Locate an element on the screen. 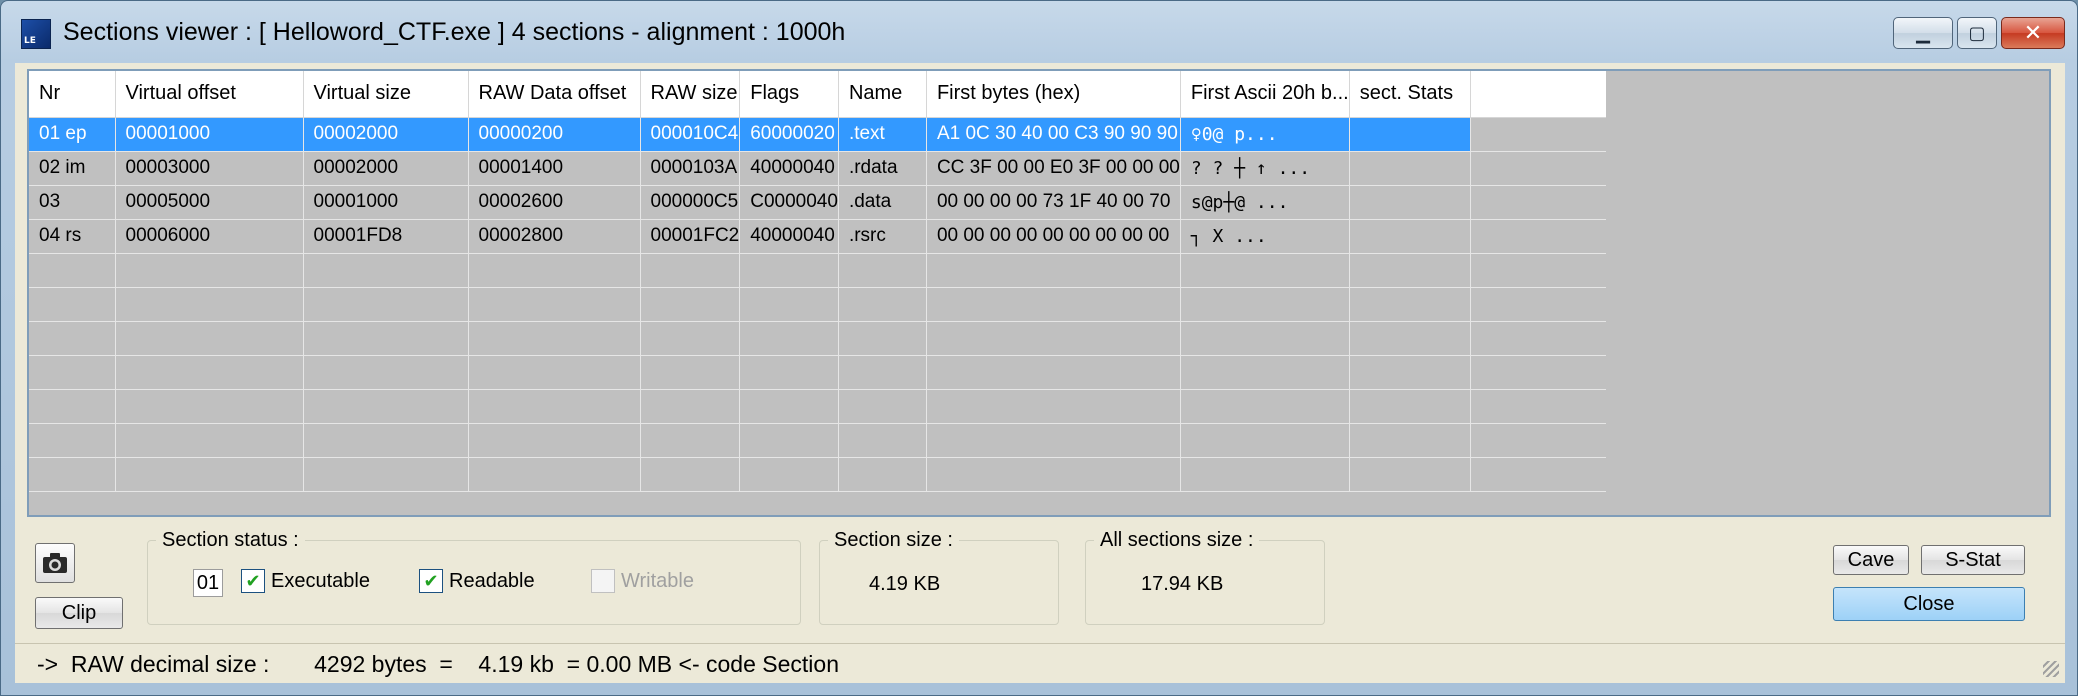  executable-check-icon: ✔ is located at coordinates (253, 581).